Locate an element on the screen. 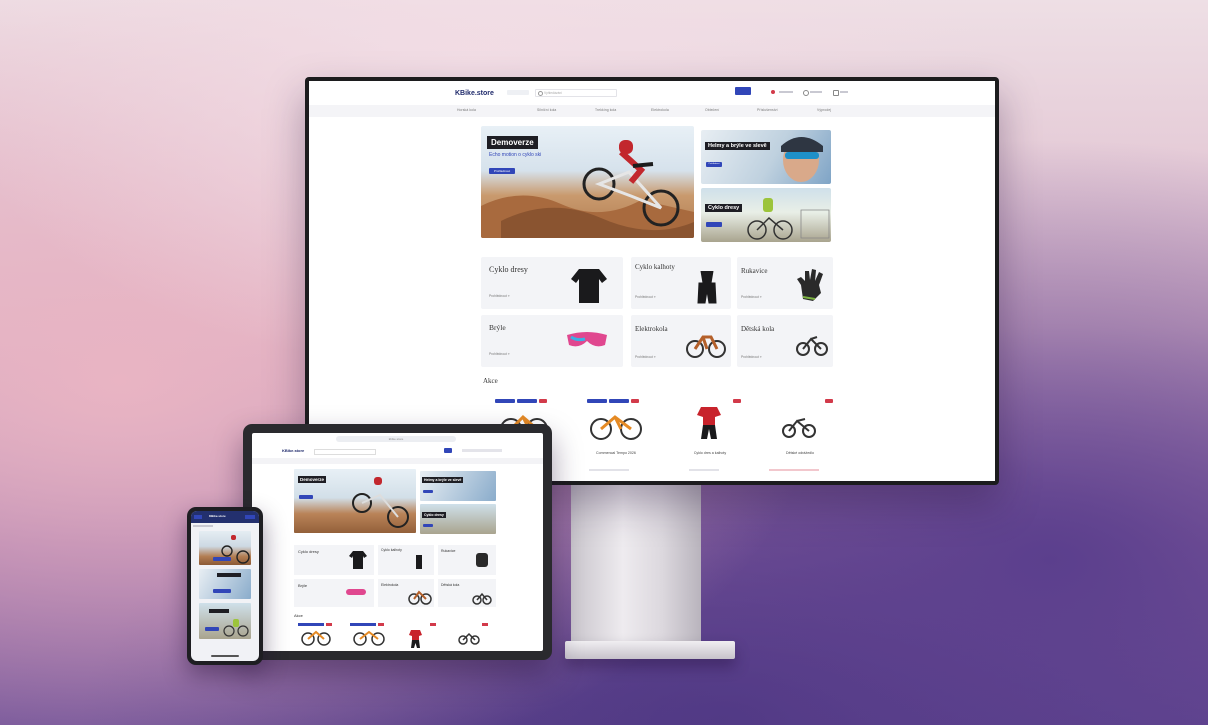 Image resolution: width=1208 pixels, height=725 pixels. tablet-search-input is located at coordinates (345, 452).